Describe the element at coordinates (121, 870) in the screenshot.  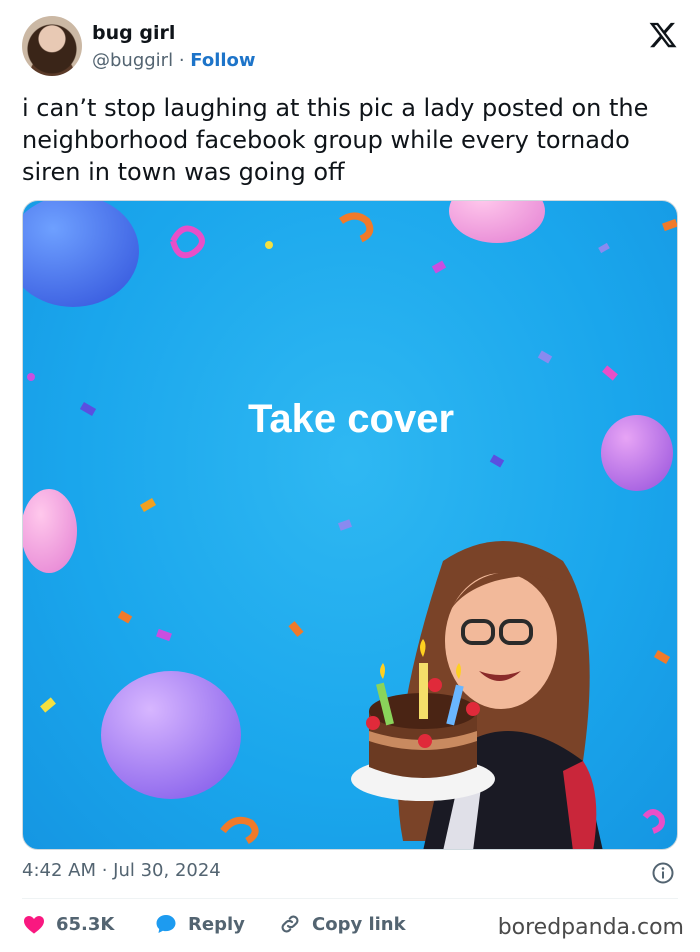
I see `tweet-timestamp: 4:42 AM · Jul 30, 2024` at that location.